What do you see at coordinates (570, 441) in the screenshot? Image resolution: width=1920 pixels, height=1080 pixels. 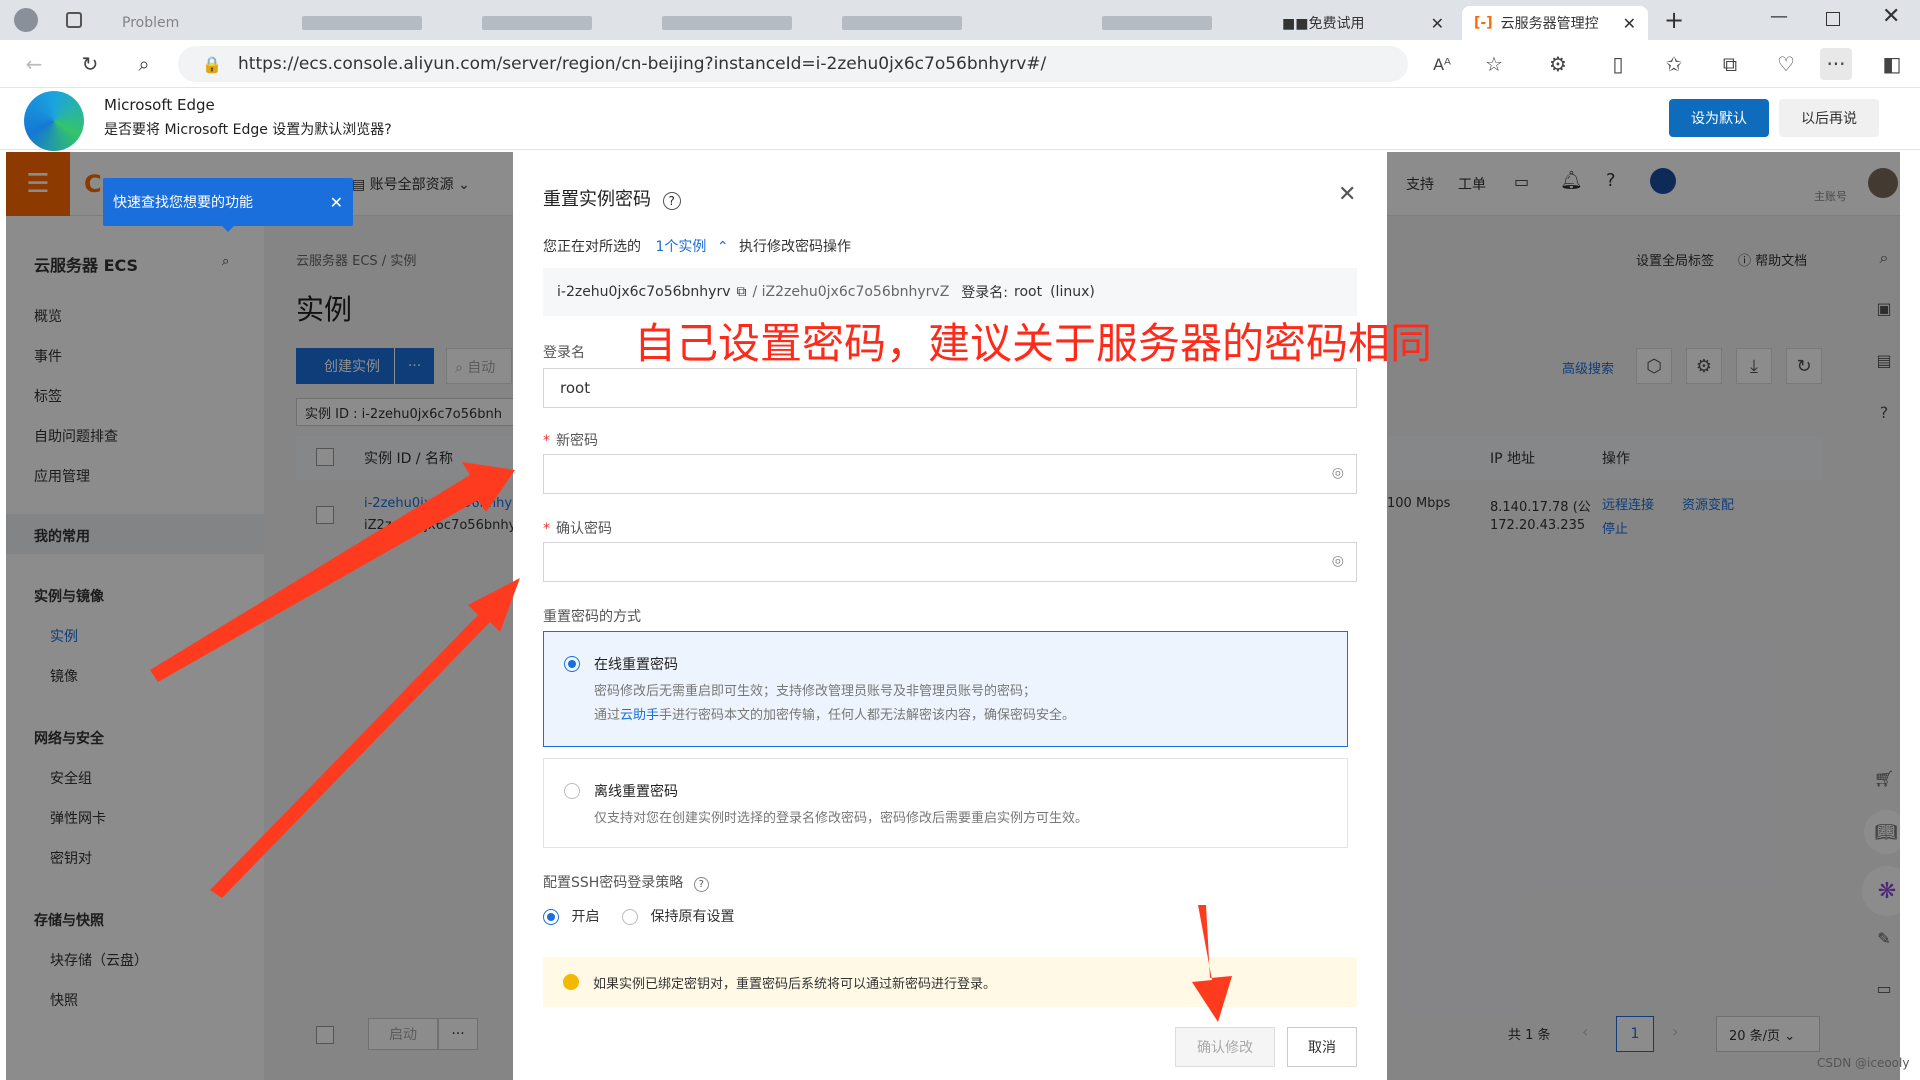 I see `new-password-label: * 新密码` at bounding box center [570, 441].